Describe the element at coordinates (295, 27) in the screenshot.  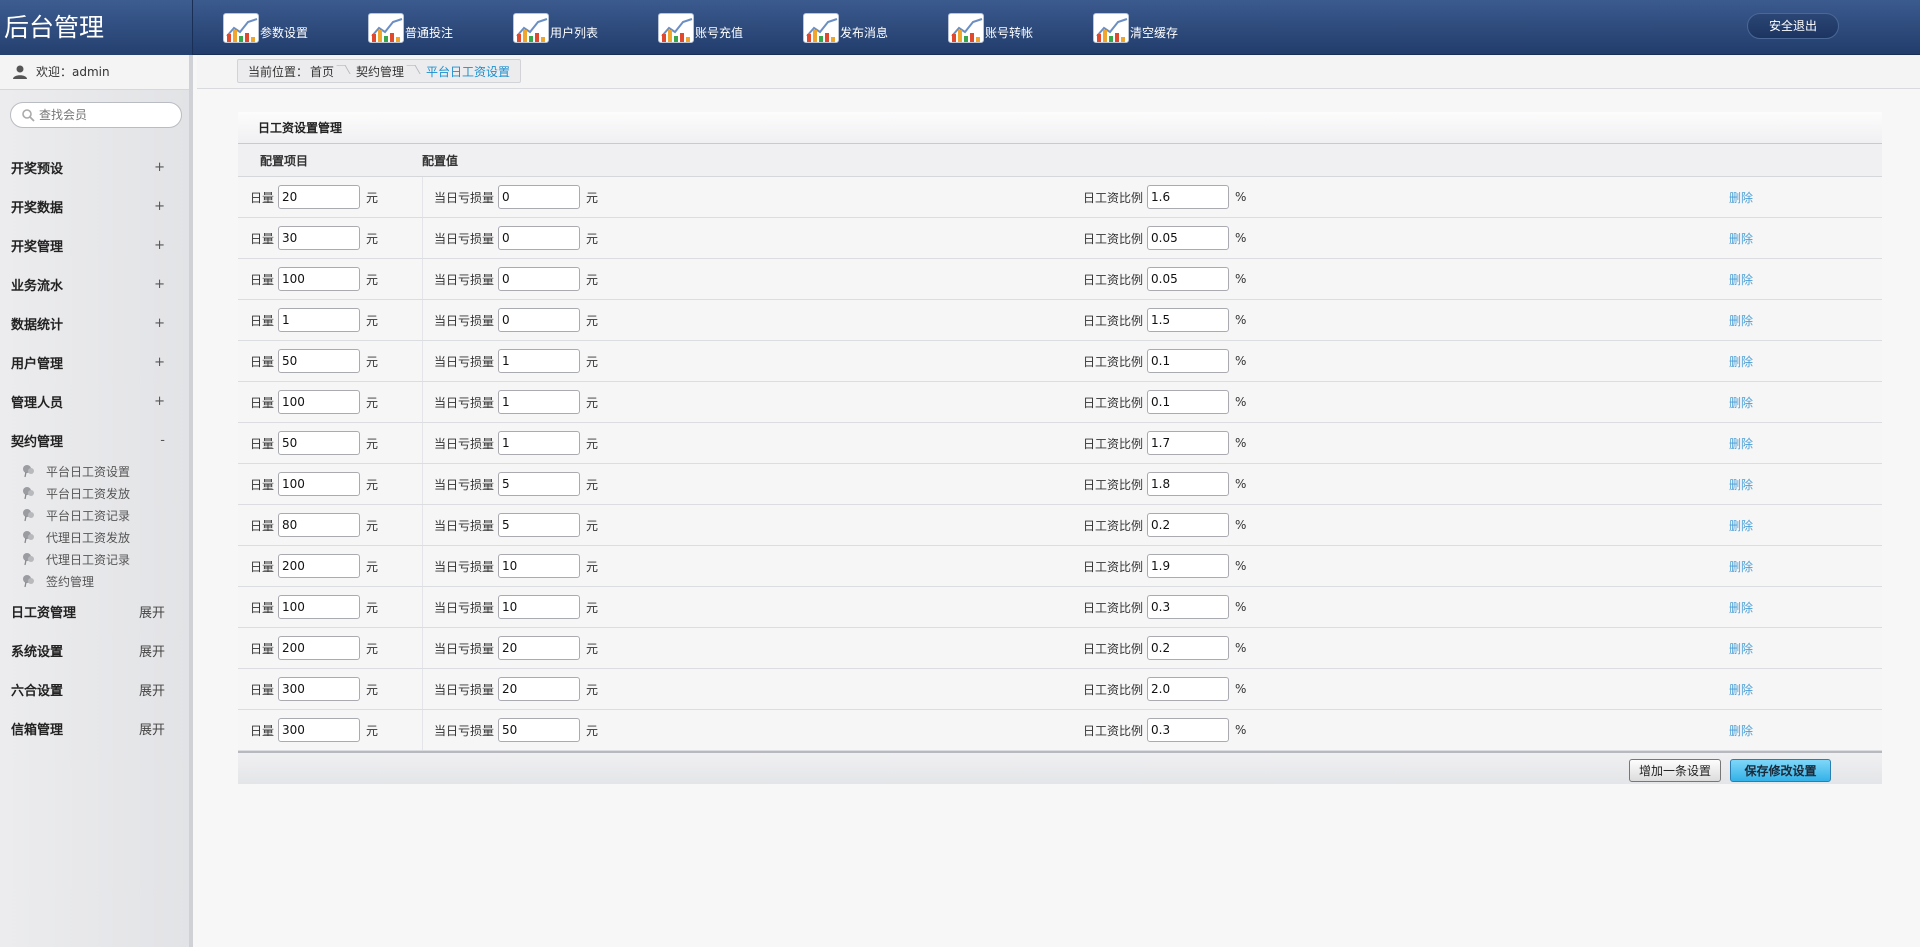
I see `nav-item-0: 参数设置` at that location.